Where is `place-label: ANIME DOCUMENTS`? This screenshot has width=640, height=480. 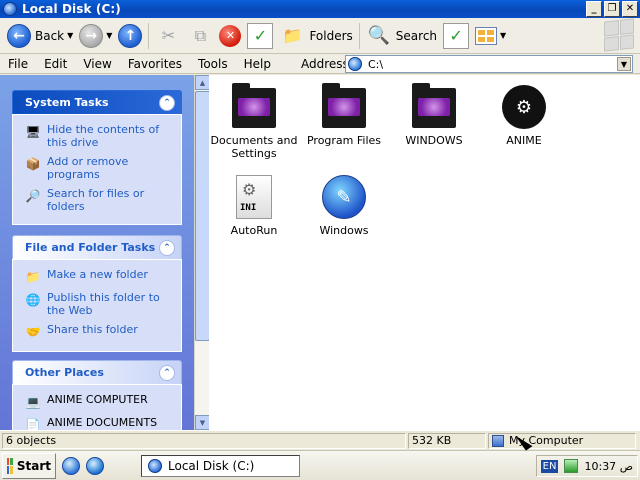 place-label: ANIME DOCUMENTS is located at coordinates (102, 422).